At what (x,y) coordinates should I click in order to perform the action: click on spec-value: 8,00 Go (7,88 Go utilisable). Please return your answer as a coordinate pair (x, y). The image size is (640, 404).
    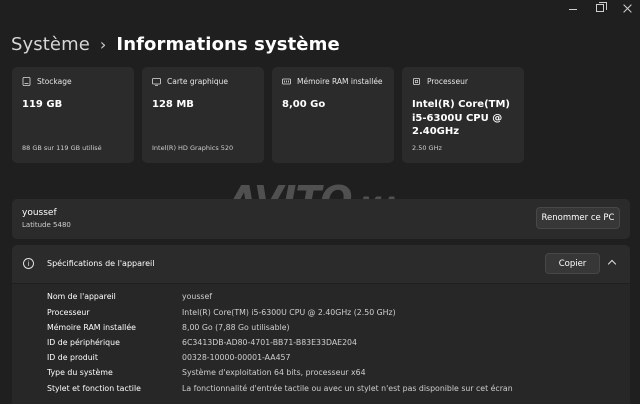
    Looking at the image, I should click on (236, 327).